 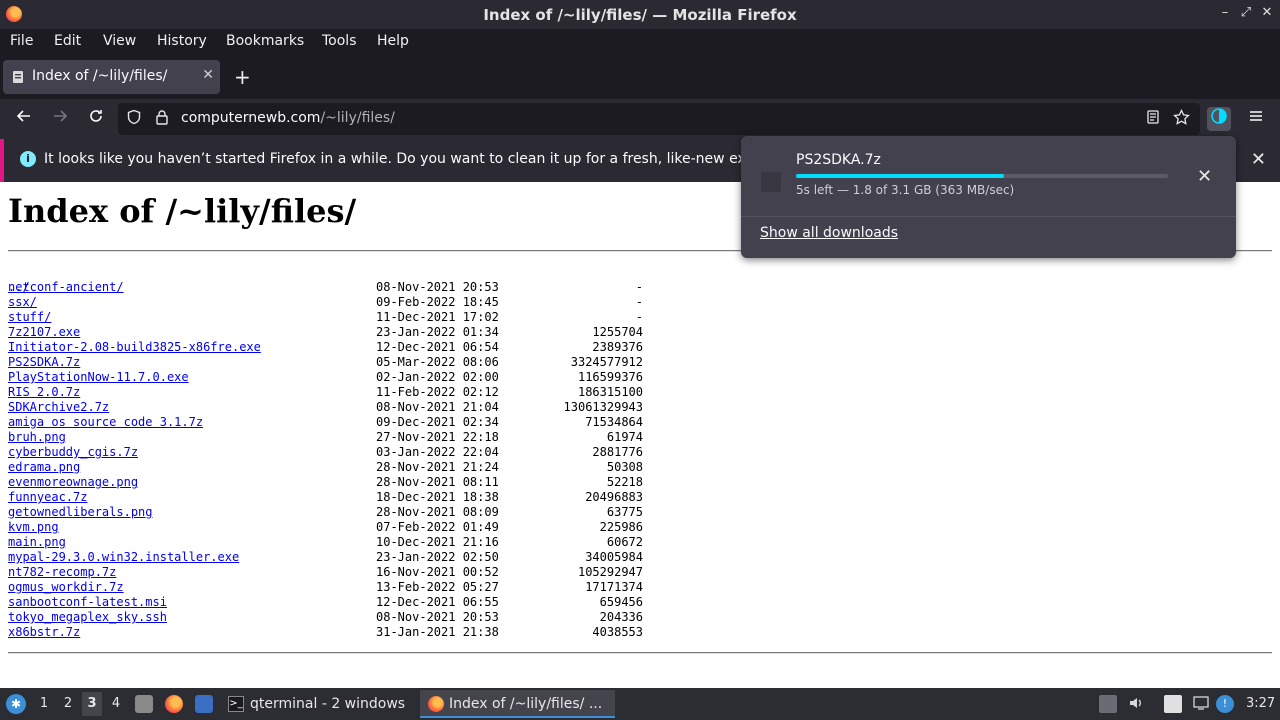 I want to click on firefox-launcher-icon, so click(x=174, y=704).